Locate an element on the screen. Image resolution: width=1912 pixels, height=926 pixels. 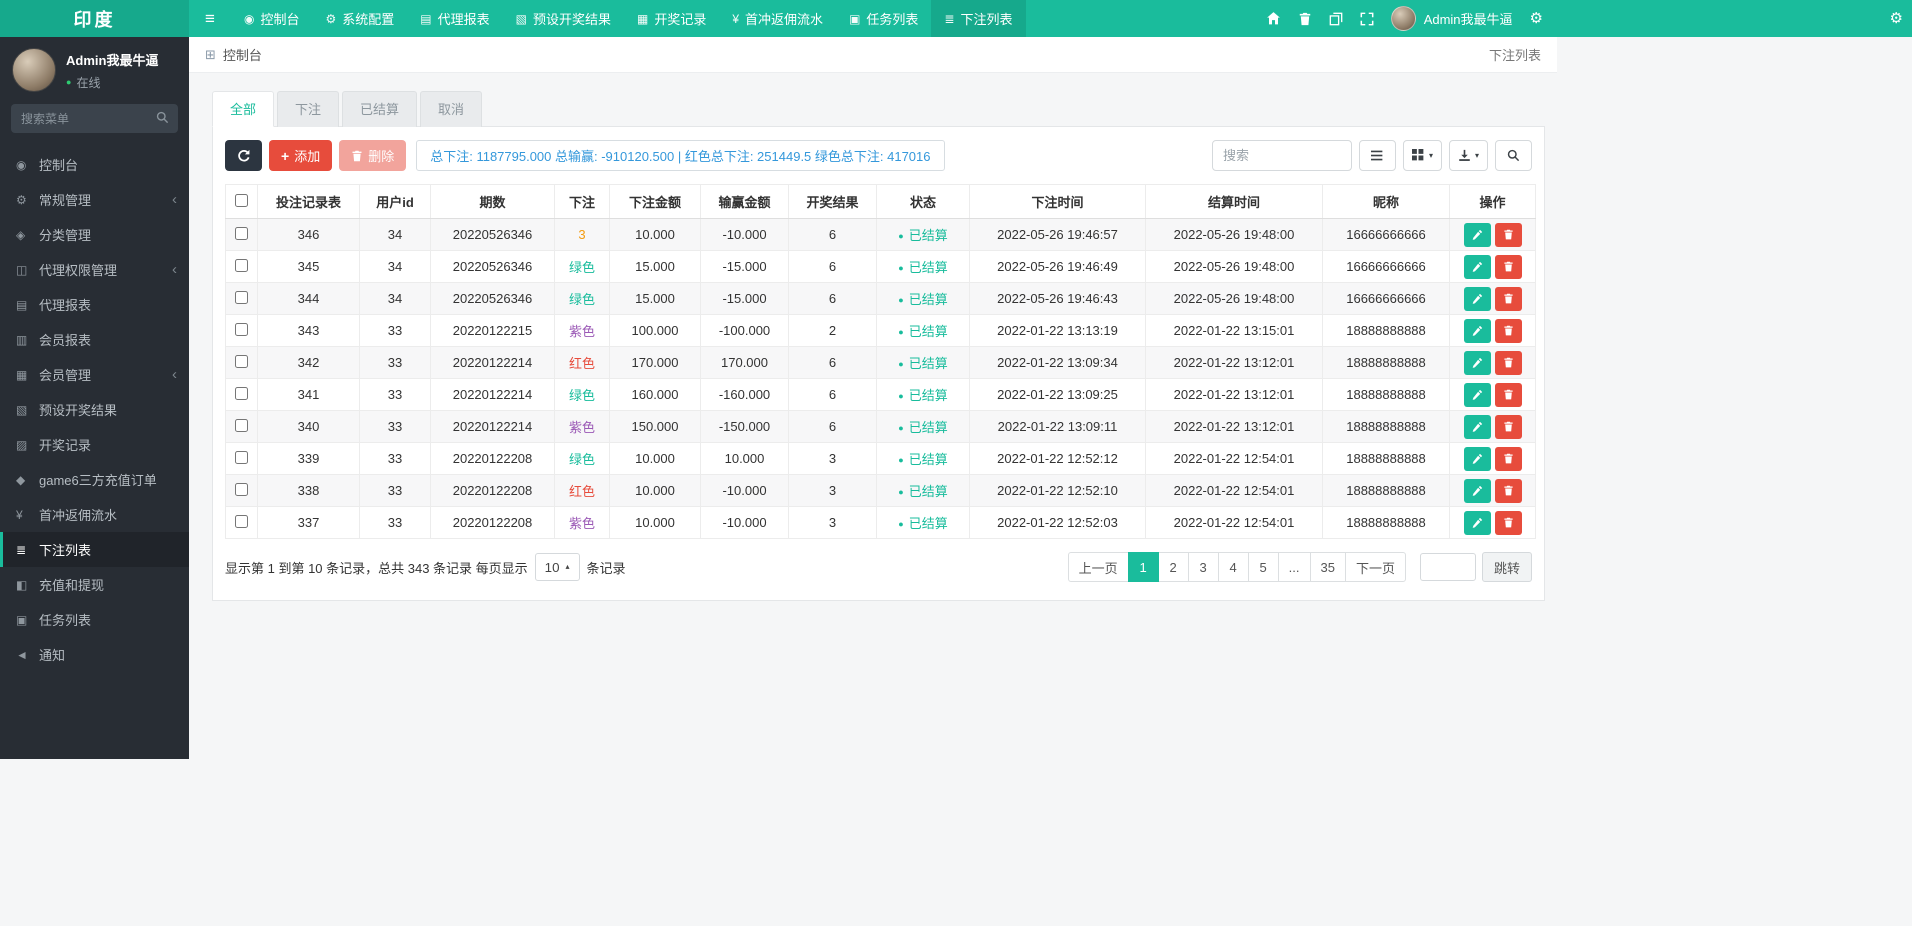
search-toggle-button is located at coordinates (1513, 155).